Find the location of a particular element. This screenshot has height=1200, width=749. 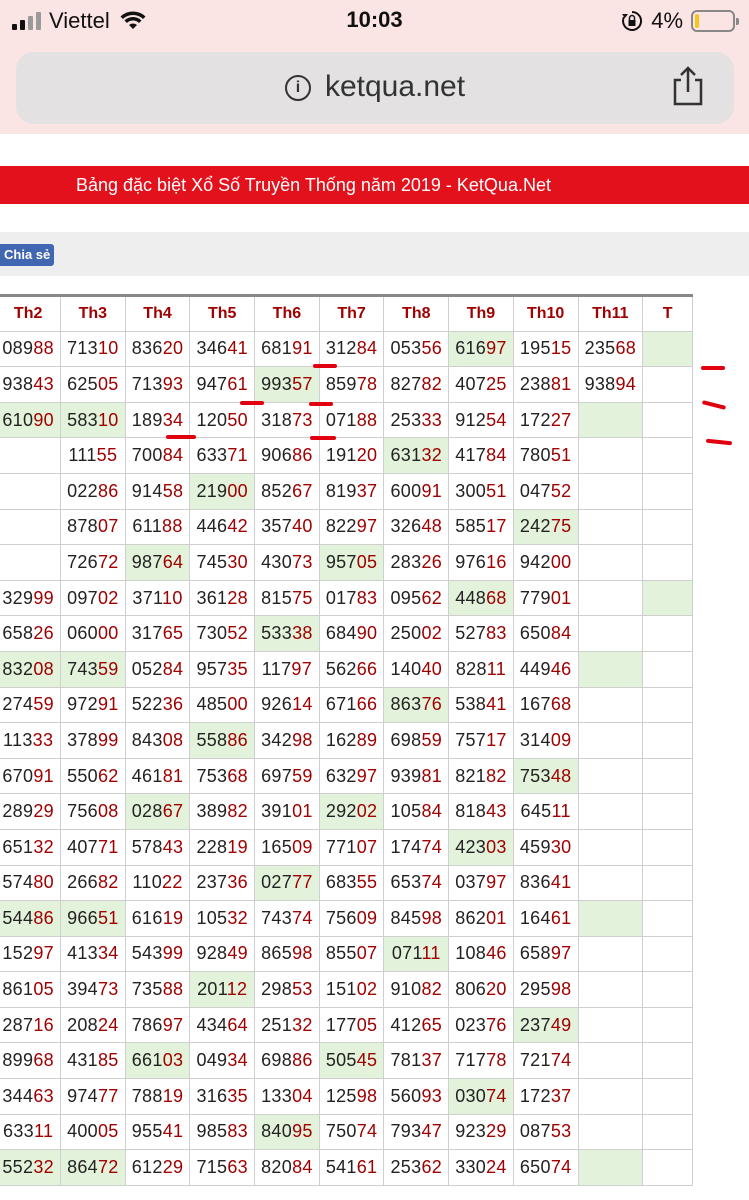

cell-head-digits: 017 is located at coordinates (341, 597).